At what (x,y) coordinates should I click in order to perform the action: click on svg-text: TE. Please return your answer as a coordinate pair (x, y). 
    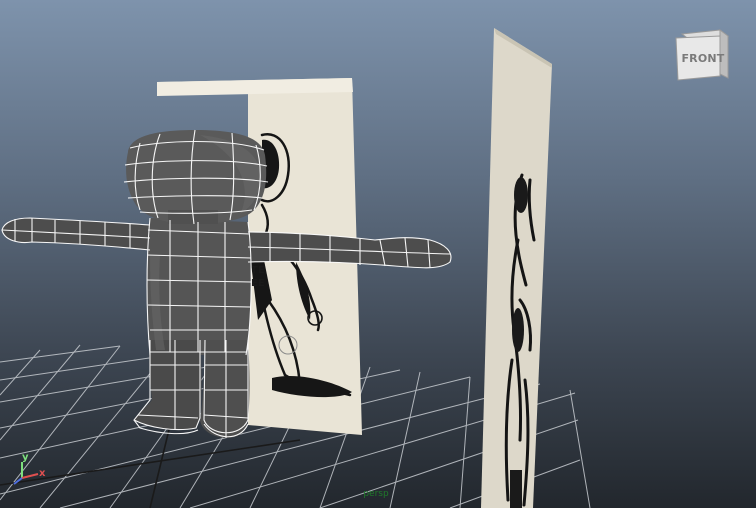
    Looking at the image, I should click on (258, 270).